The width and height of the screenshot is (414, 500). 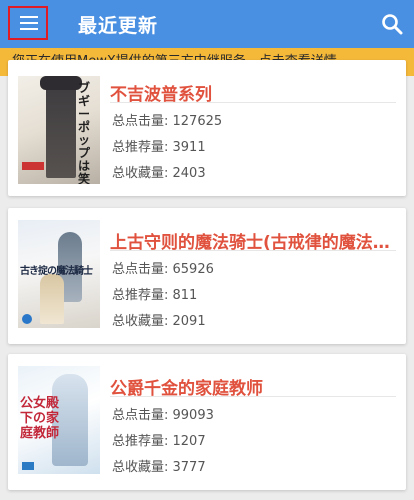 I want to click on recommend-count: 总推荐量: 1207, so click(x=159, y=441).